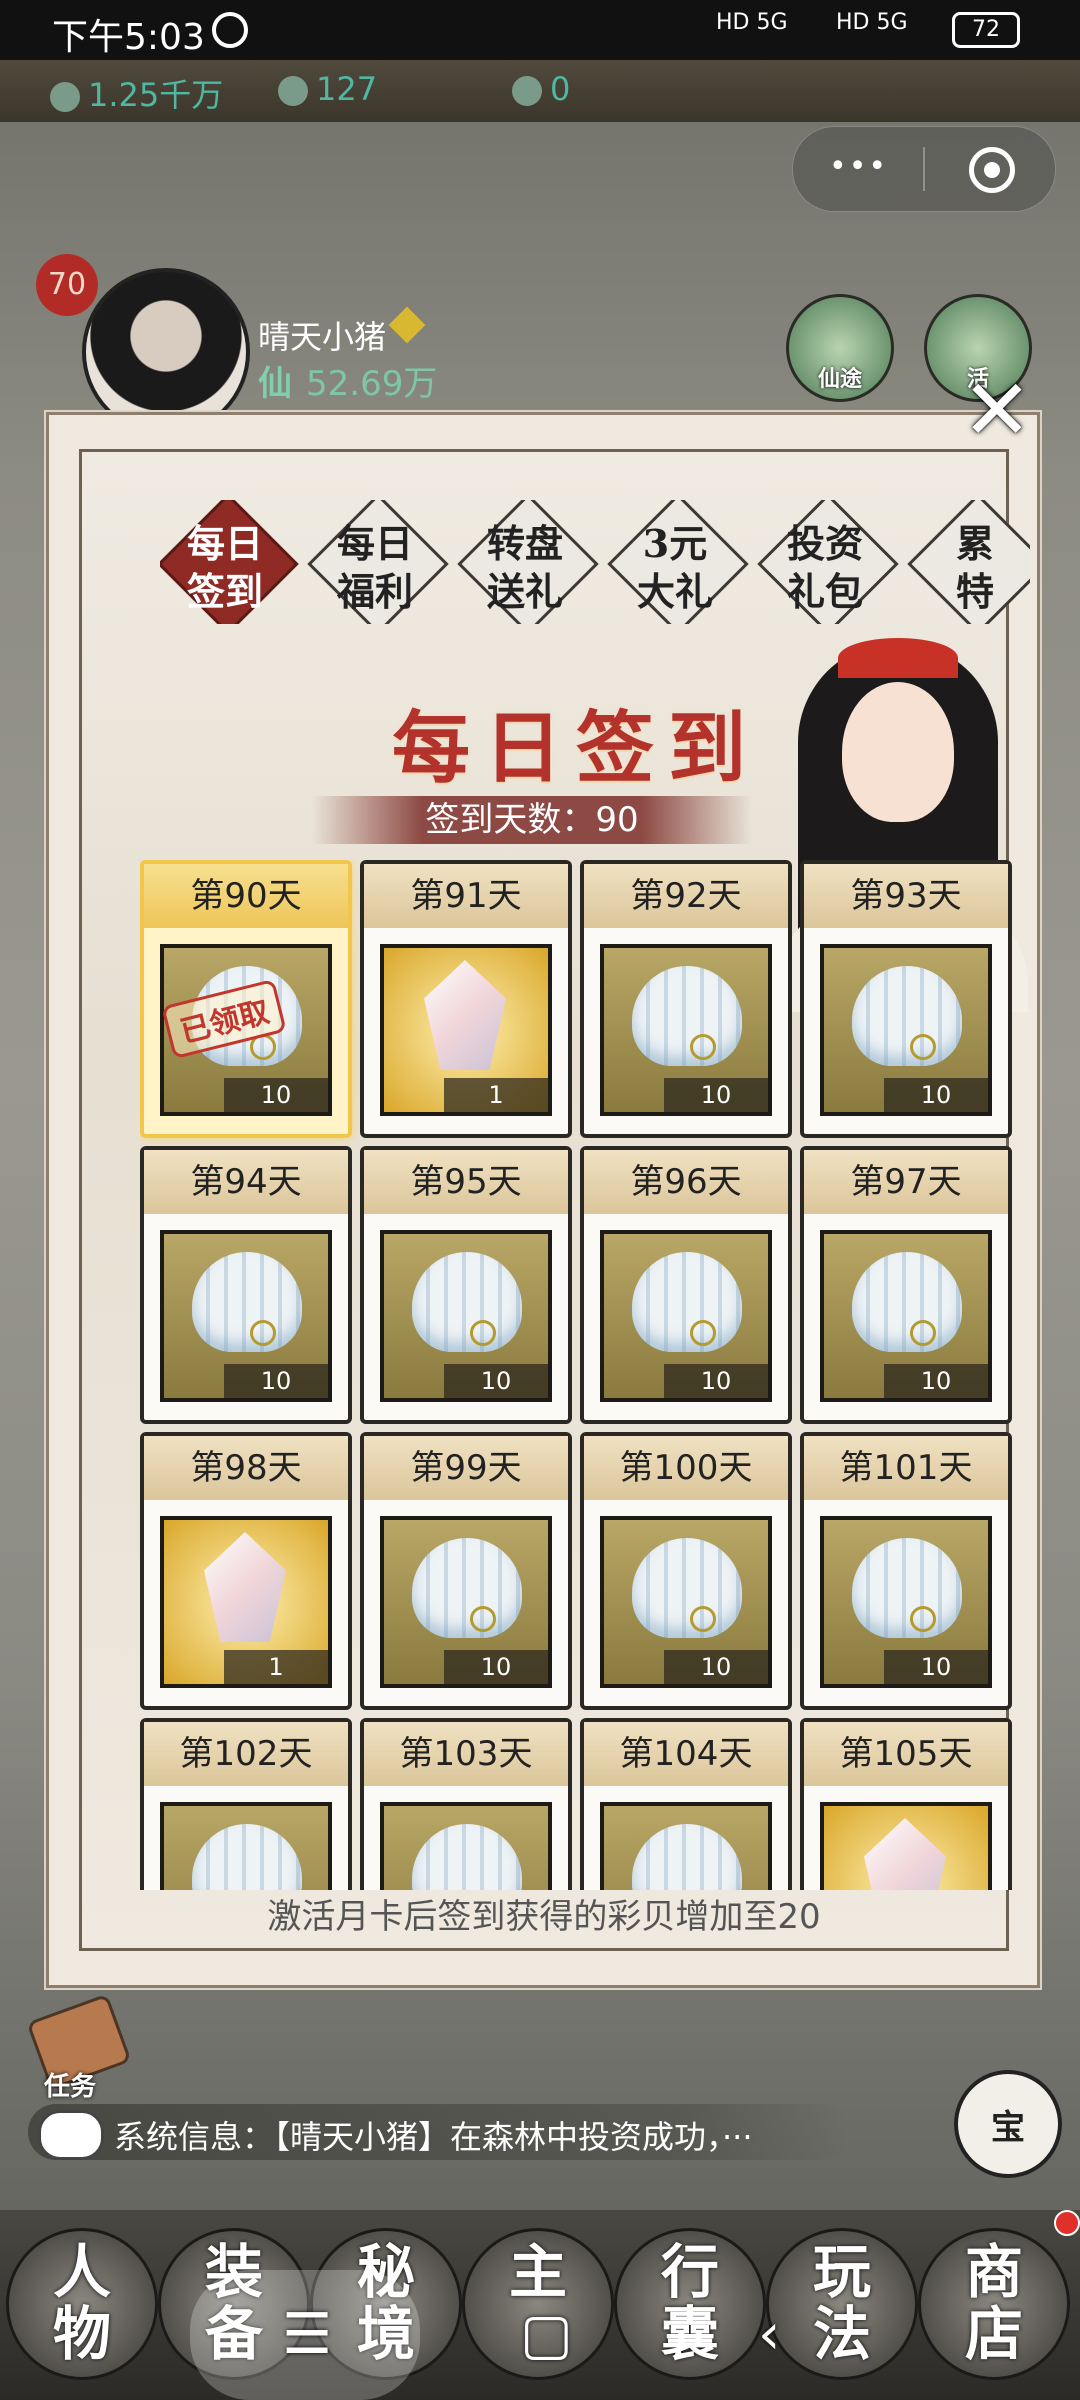 This screenshot has width=1080, height=2400. I want to click on power-prefix: 仙, so click(275, 384).